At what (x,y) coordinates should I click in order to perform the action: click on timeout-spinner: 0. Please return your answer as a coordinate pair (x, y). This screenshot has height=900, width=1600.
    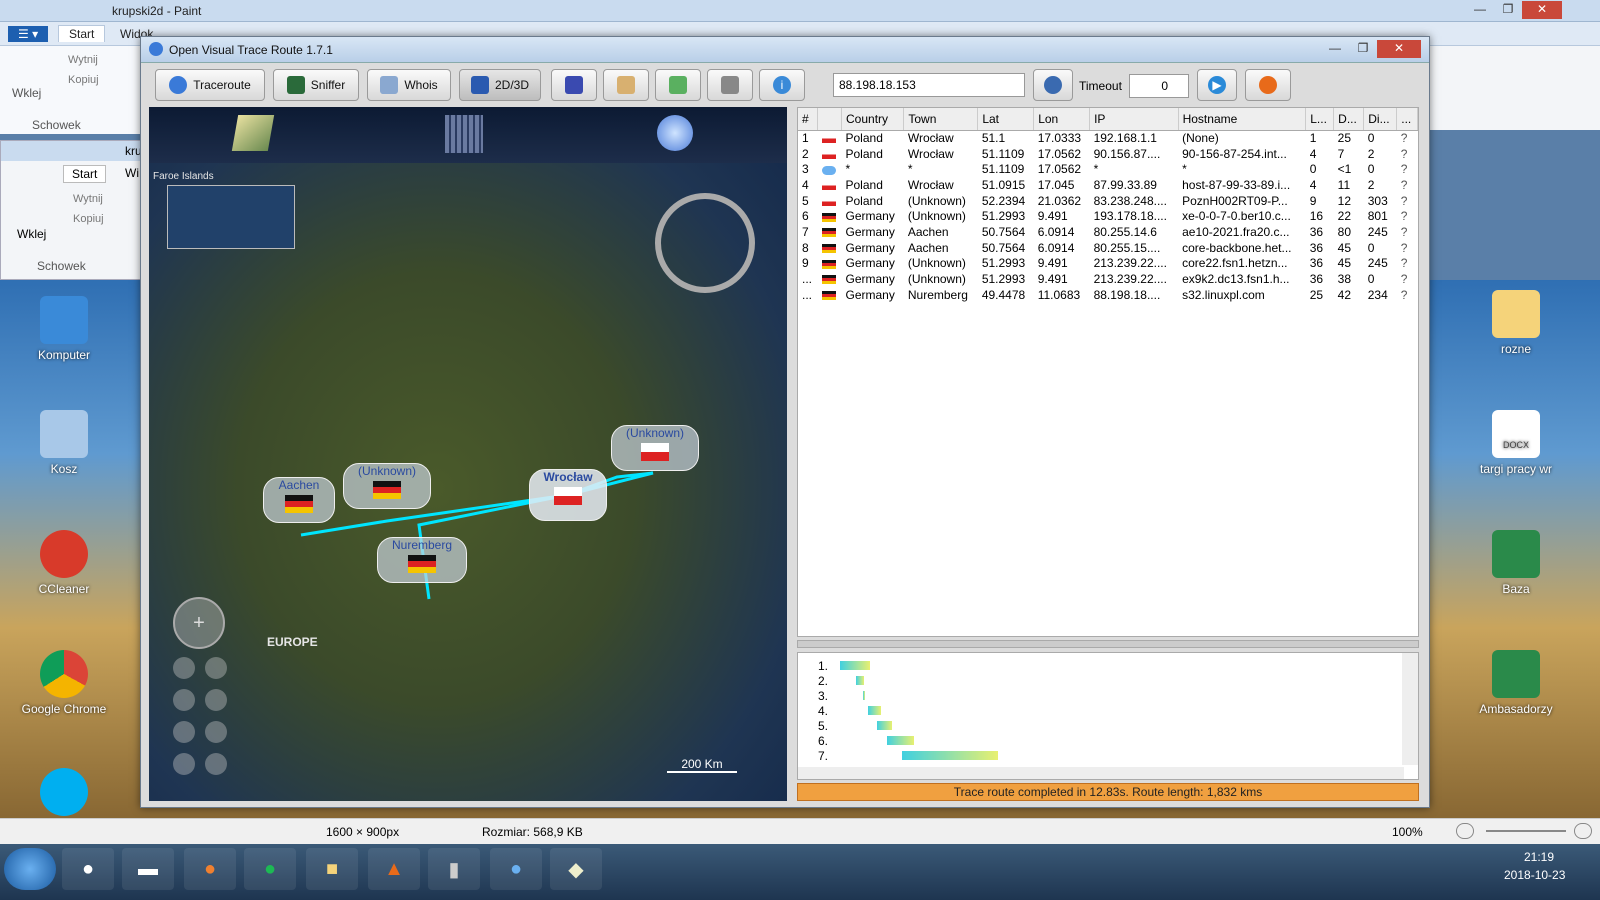
    Looking at the image, I should click on (1159, 86).